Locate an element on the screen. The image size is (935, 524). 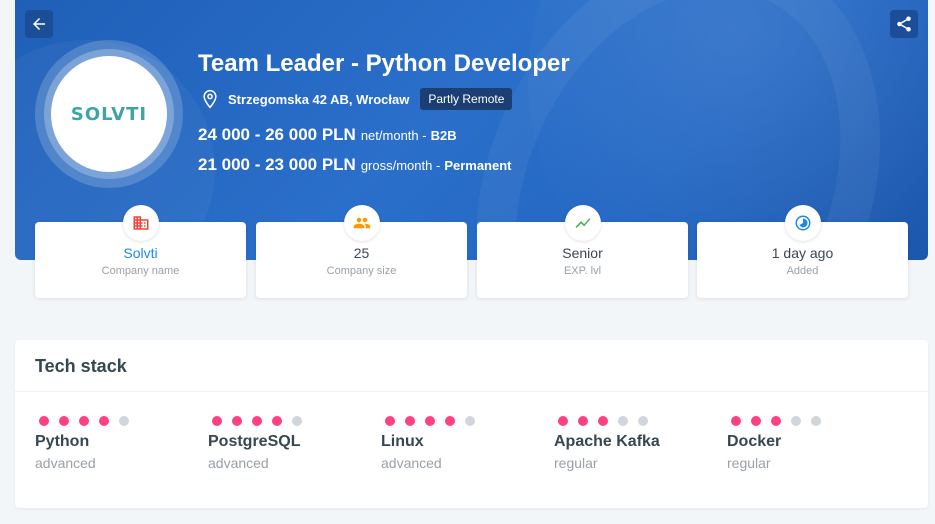
added-card: 1 day ago Added is located at coordinates (802, 251).